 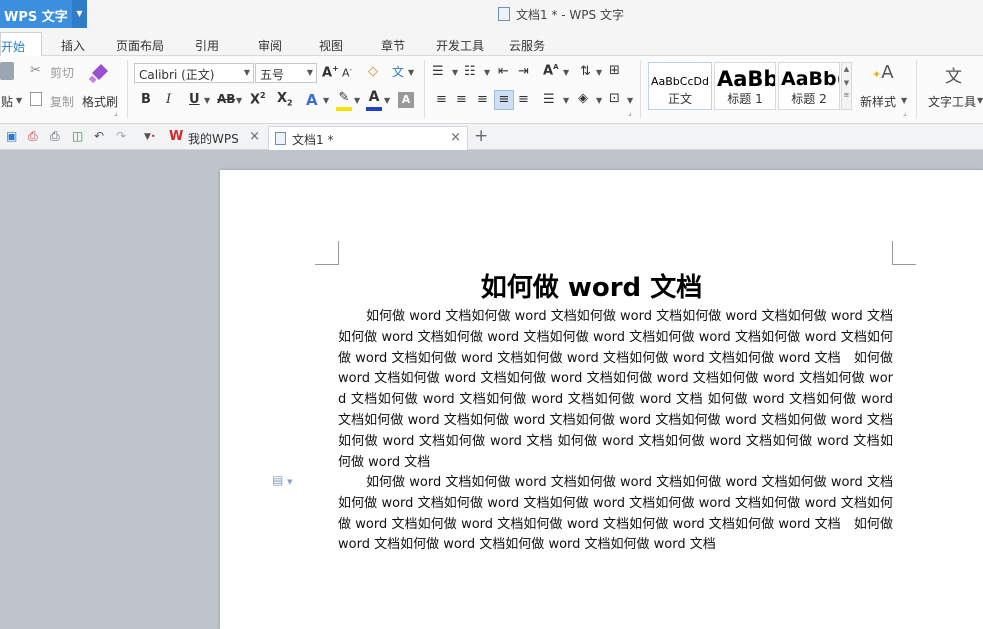 What do you see at coordinates (905, 112) in the screenshot?
I see `styles-launcher-icon: ⌟` at bounding box center [905, 112].